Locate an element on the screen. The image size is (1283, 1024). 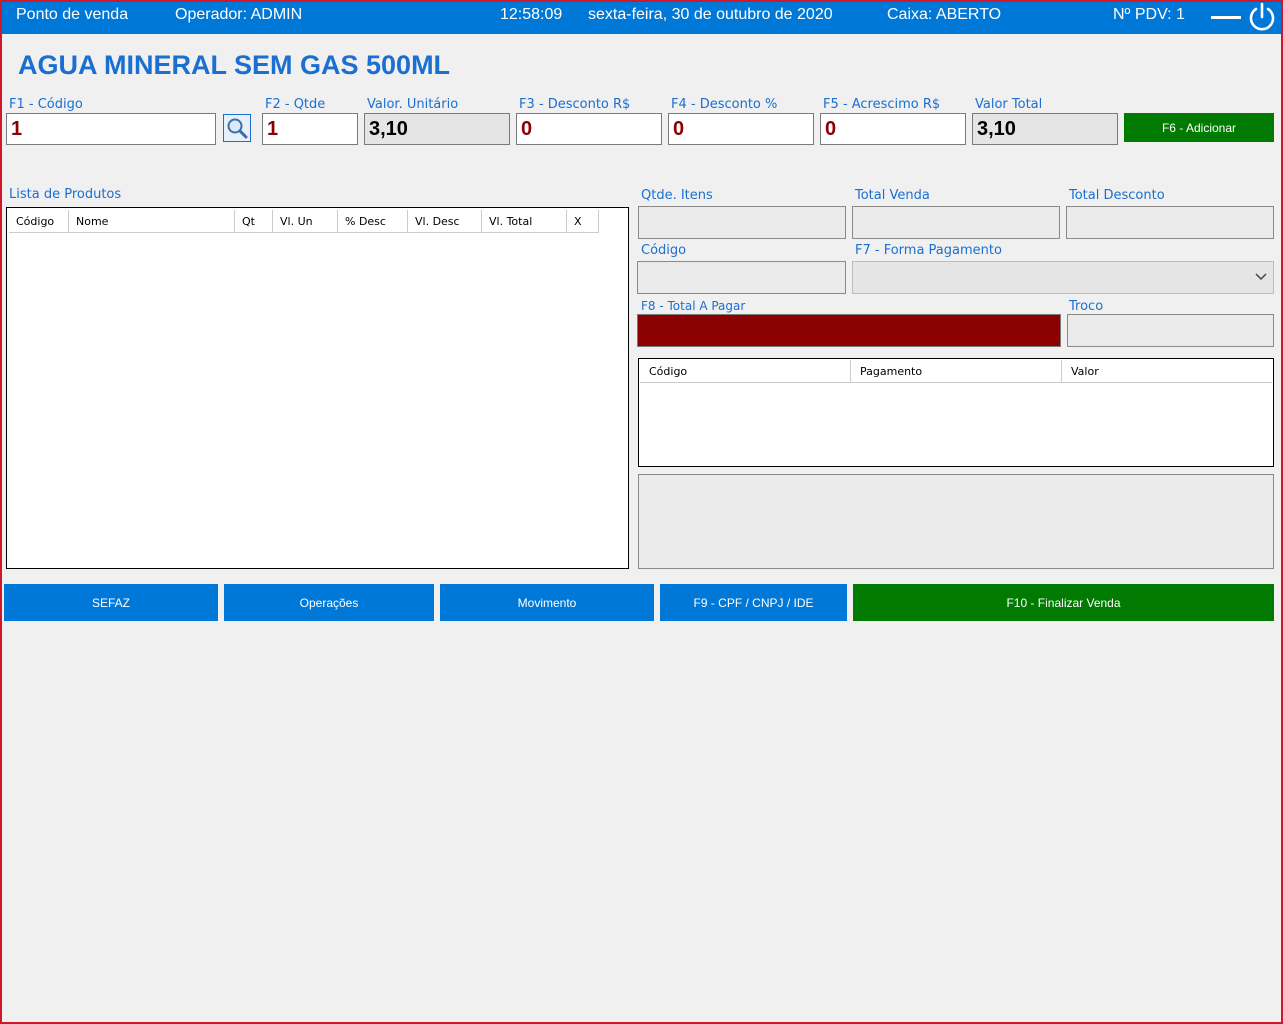
discount-percent-input is located at coordinates (741, 129).